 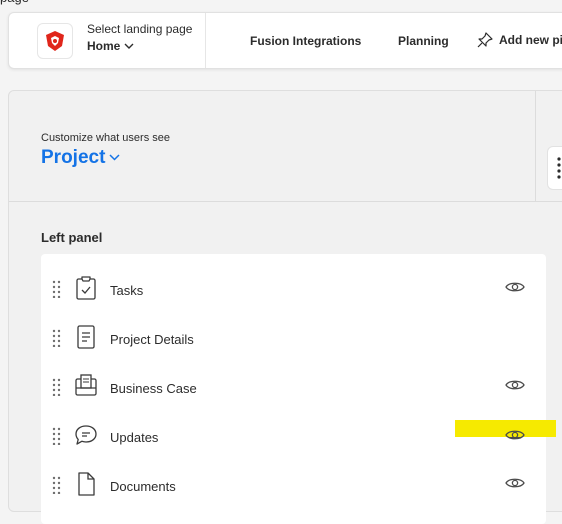 What do you see at coordinates (535, 146) in the screenshot?
I see `panel-vertical-divider` at bounding box center [535, 146].